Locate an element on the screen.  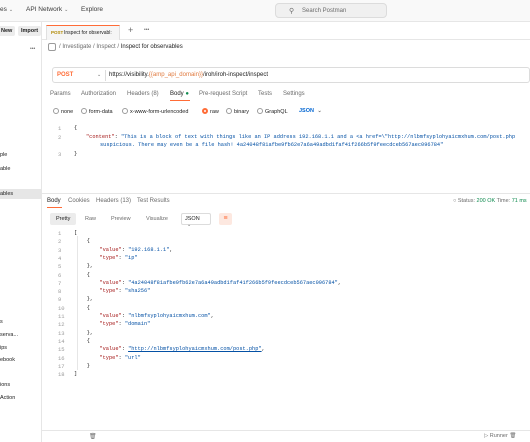
code-line: "type": "url" is located at coordinates (107, 357).